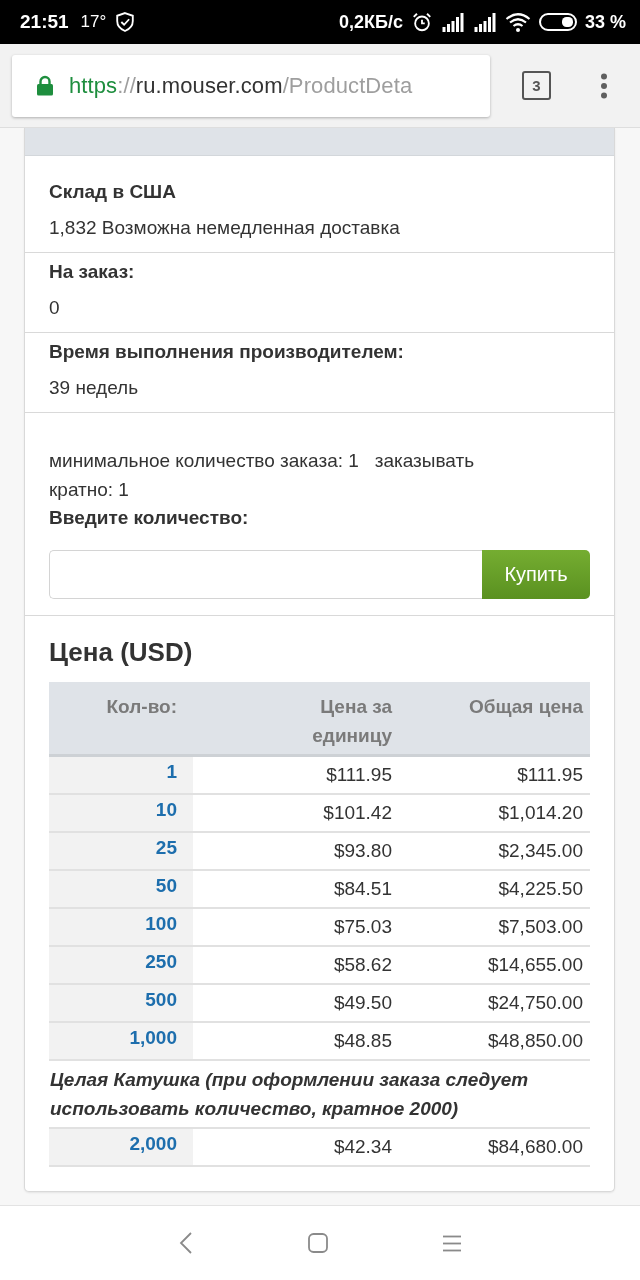 The image size is (640, 1280). Describe the element at coordinates (227, 352) in the screenshot. I see `field-label: Время выполнения производителем:` at that location.